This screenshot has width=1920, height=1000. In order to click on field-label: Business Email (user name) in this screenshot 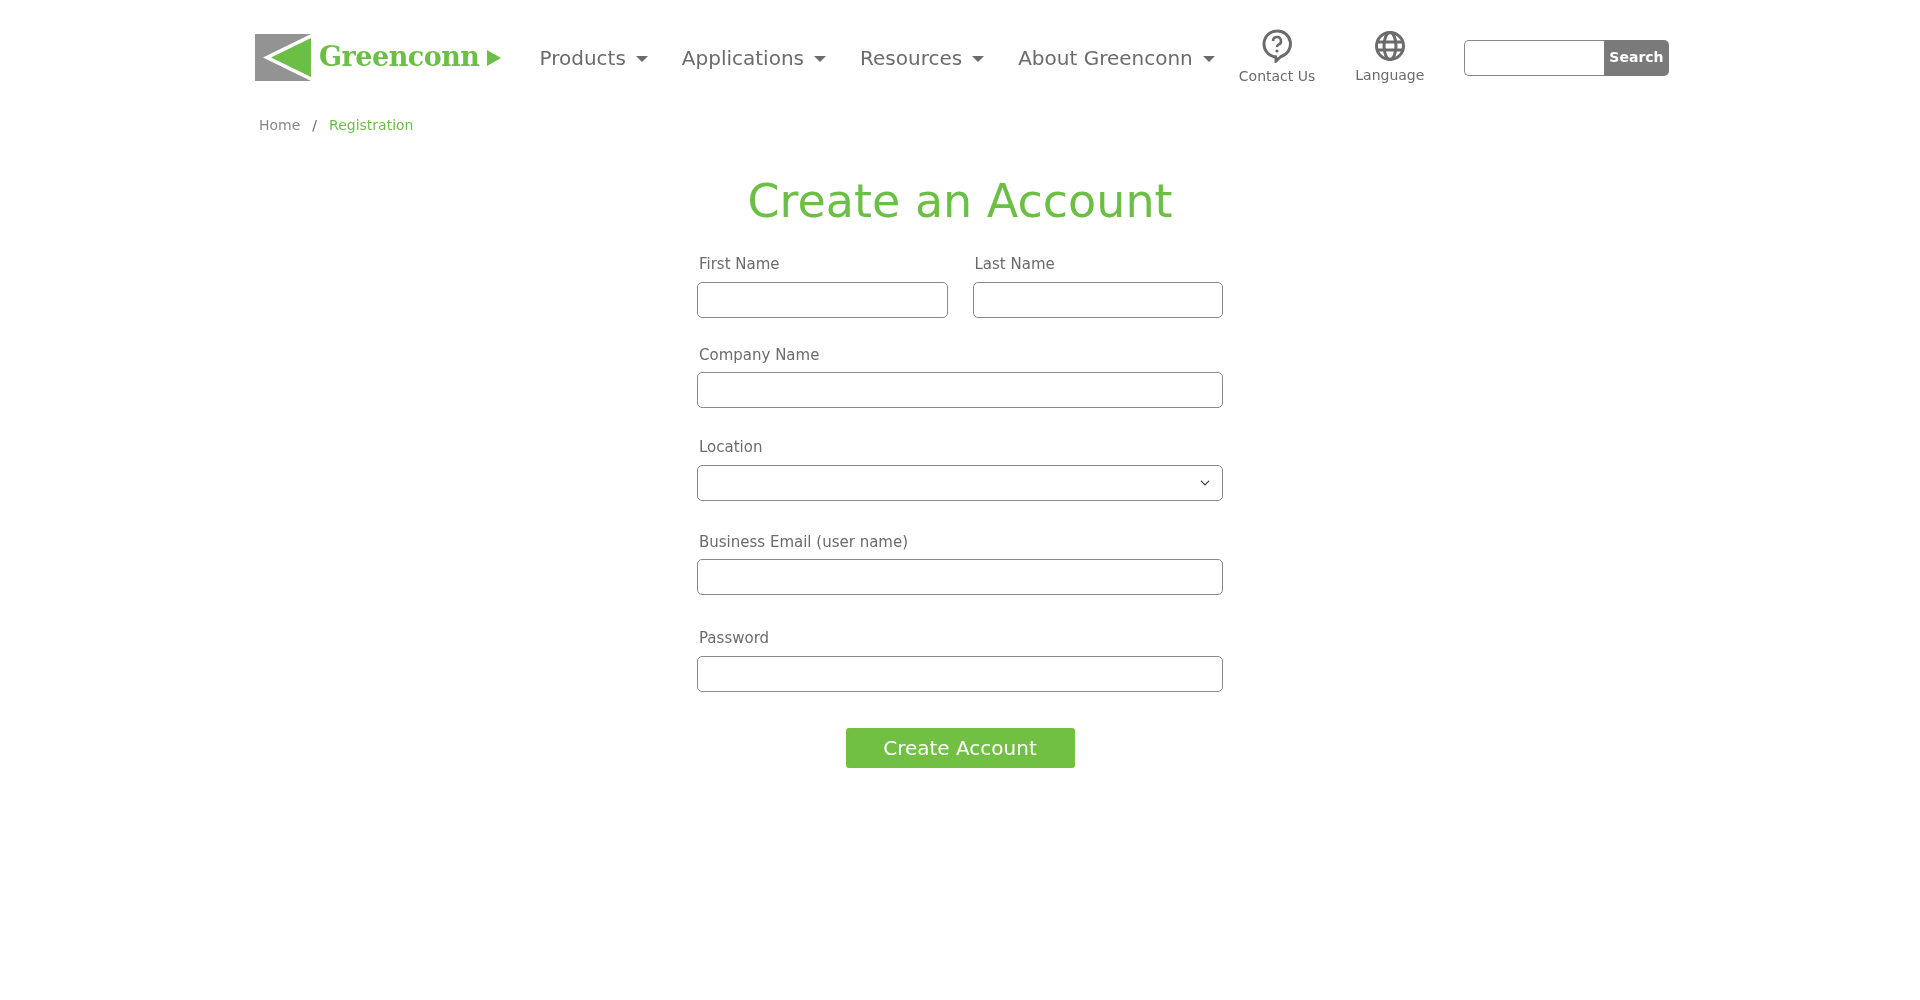, I will do `click(804, 542)`.